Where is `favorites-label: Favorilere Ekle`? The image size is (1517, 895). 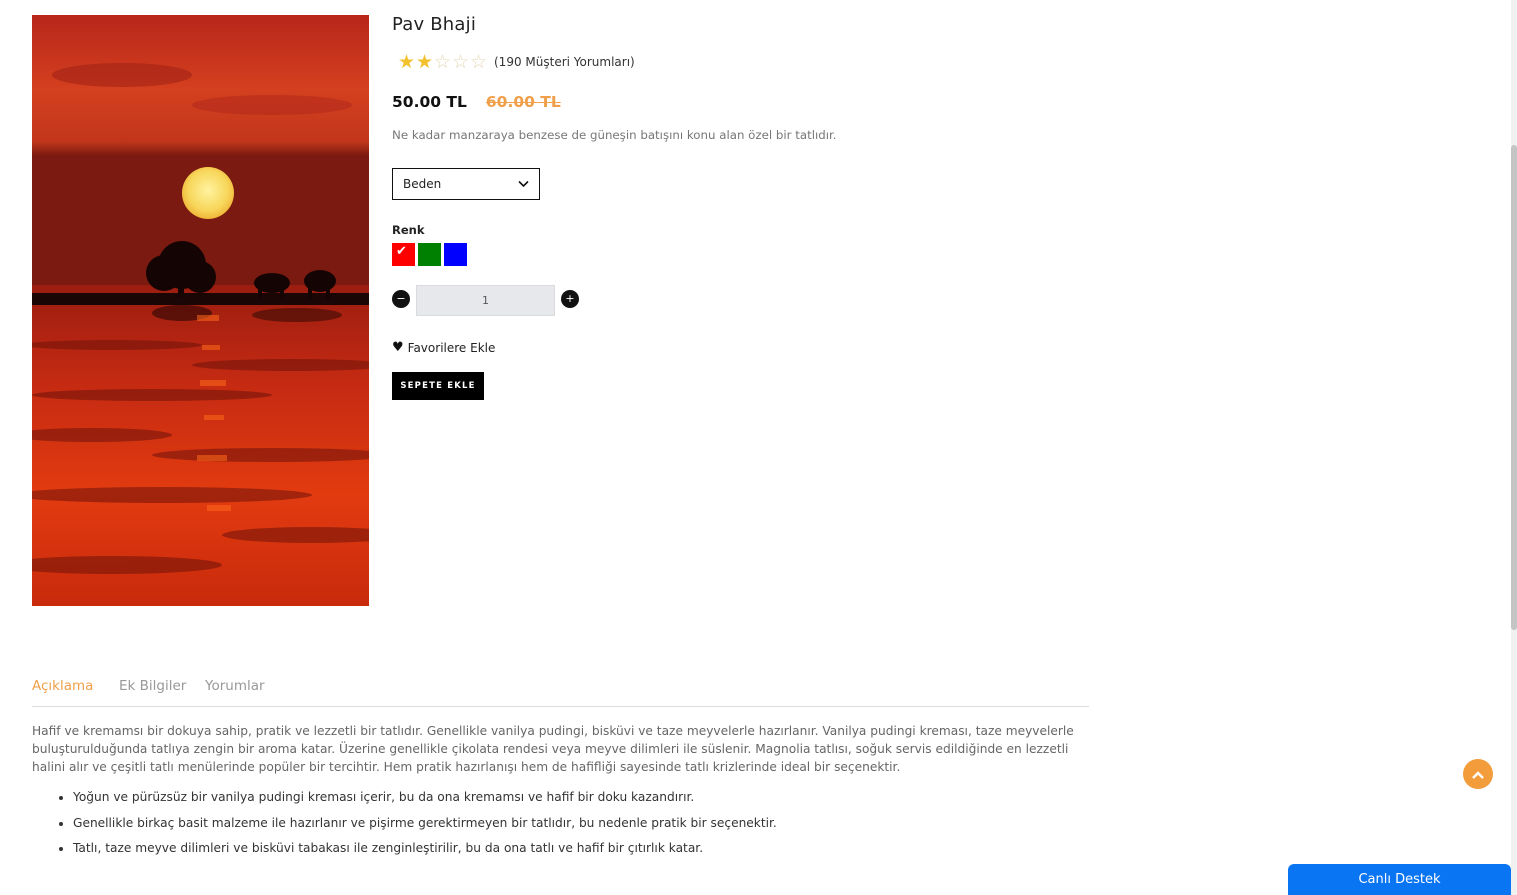 favorites-label: Favorilere Ekle is located at coordinates (451, 347).